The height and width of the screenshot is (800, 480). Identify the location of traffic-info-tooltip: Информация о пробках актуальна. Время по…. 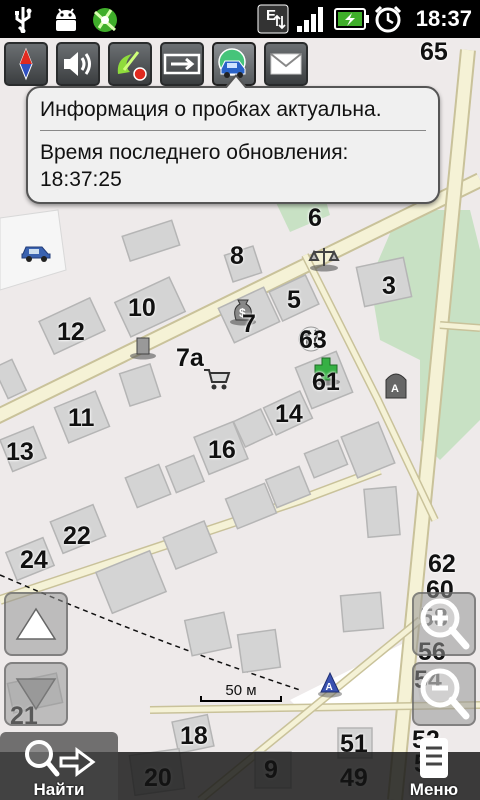
(233, 139).